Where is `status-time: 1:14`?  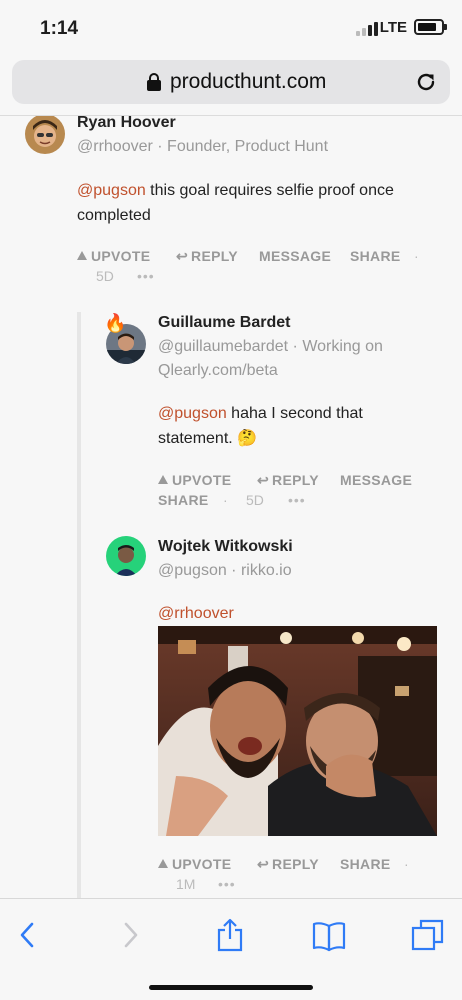 status-time: 1:14 is located at coordinates (59, 28).